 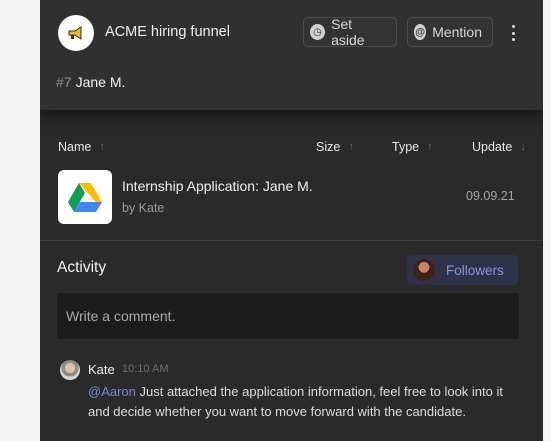 I want to click on ticket-name: Jane M., so click(x=100, y=82).